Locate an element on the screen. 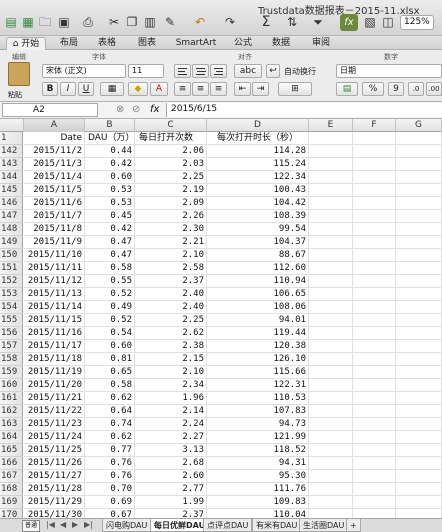 The image size is (442, 532). font-size-select: 11 is located at coordinates (146, 71).